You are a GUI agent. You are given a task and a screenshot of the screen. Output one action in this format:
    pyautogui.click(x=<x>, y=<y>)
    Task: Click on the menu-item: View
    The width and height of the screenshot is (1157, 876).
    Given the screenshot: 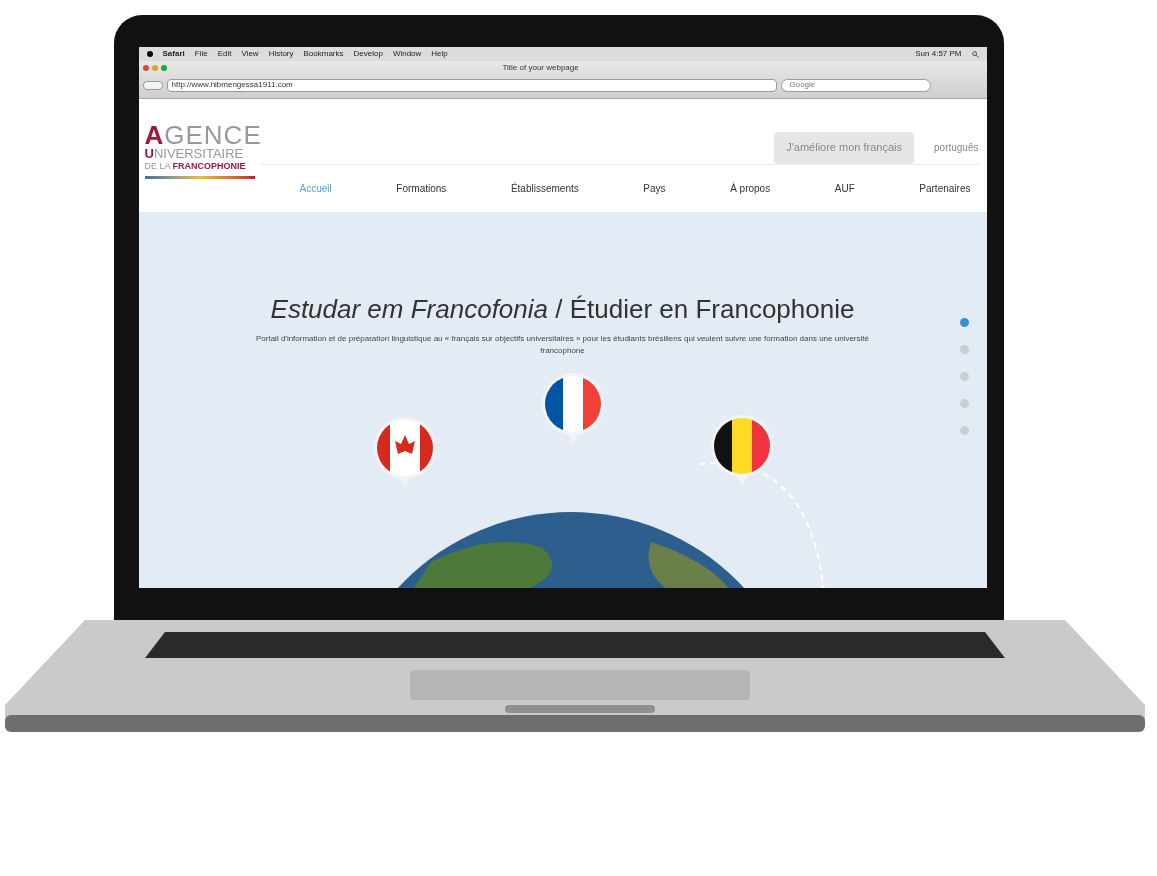 What is the action you would take?
    pyautogui.click(x=250, y=54)
    